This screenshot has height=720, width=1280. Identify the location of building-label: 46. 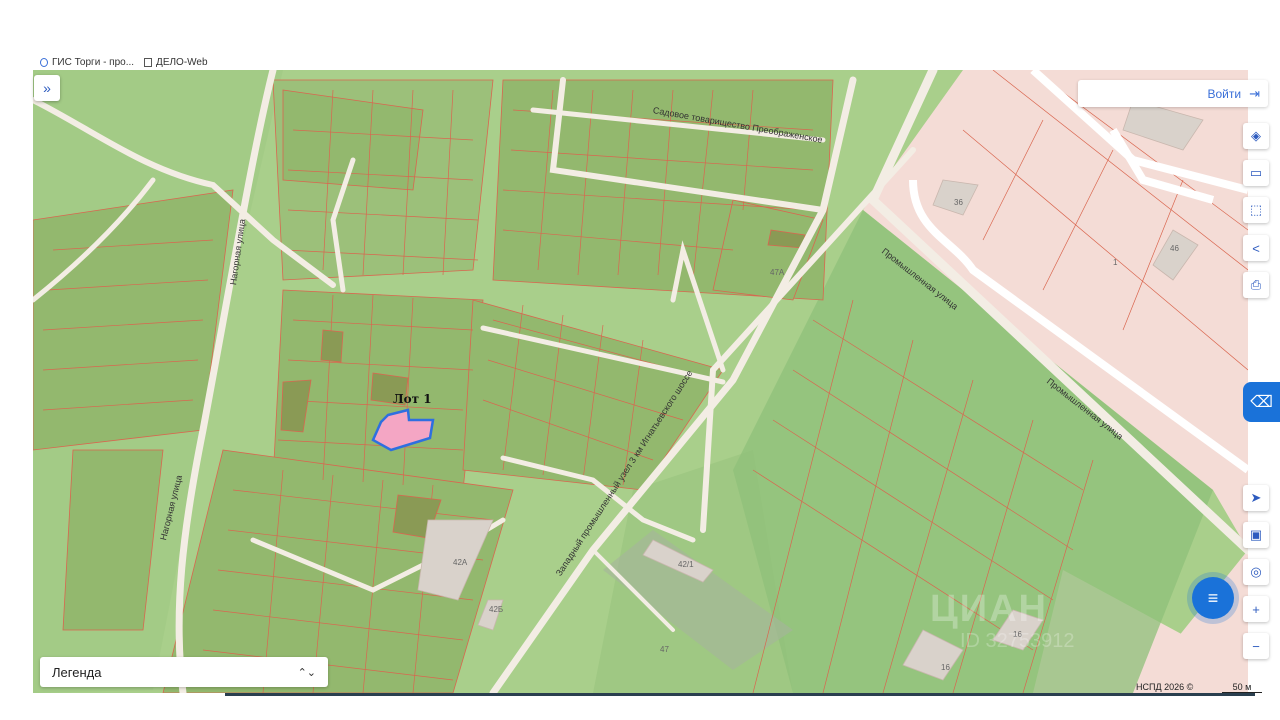
(1174, 248).